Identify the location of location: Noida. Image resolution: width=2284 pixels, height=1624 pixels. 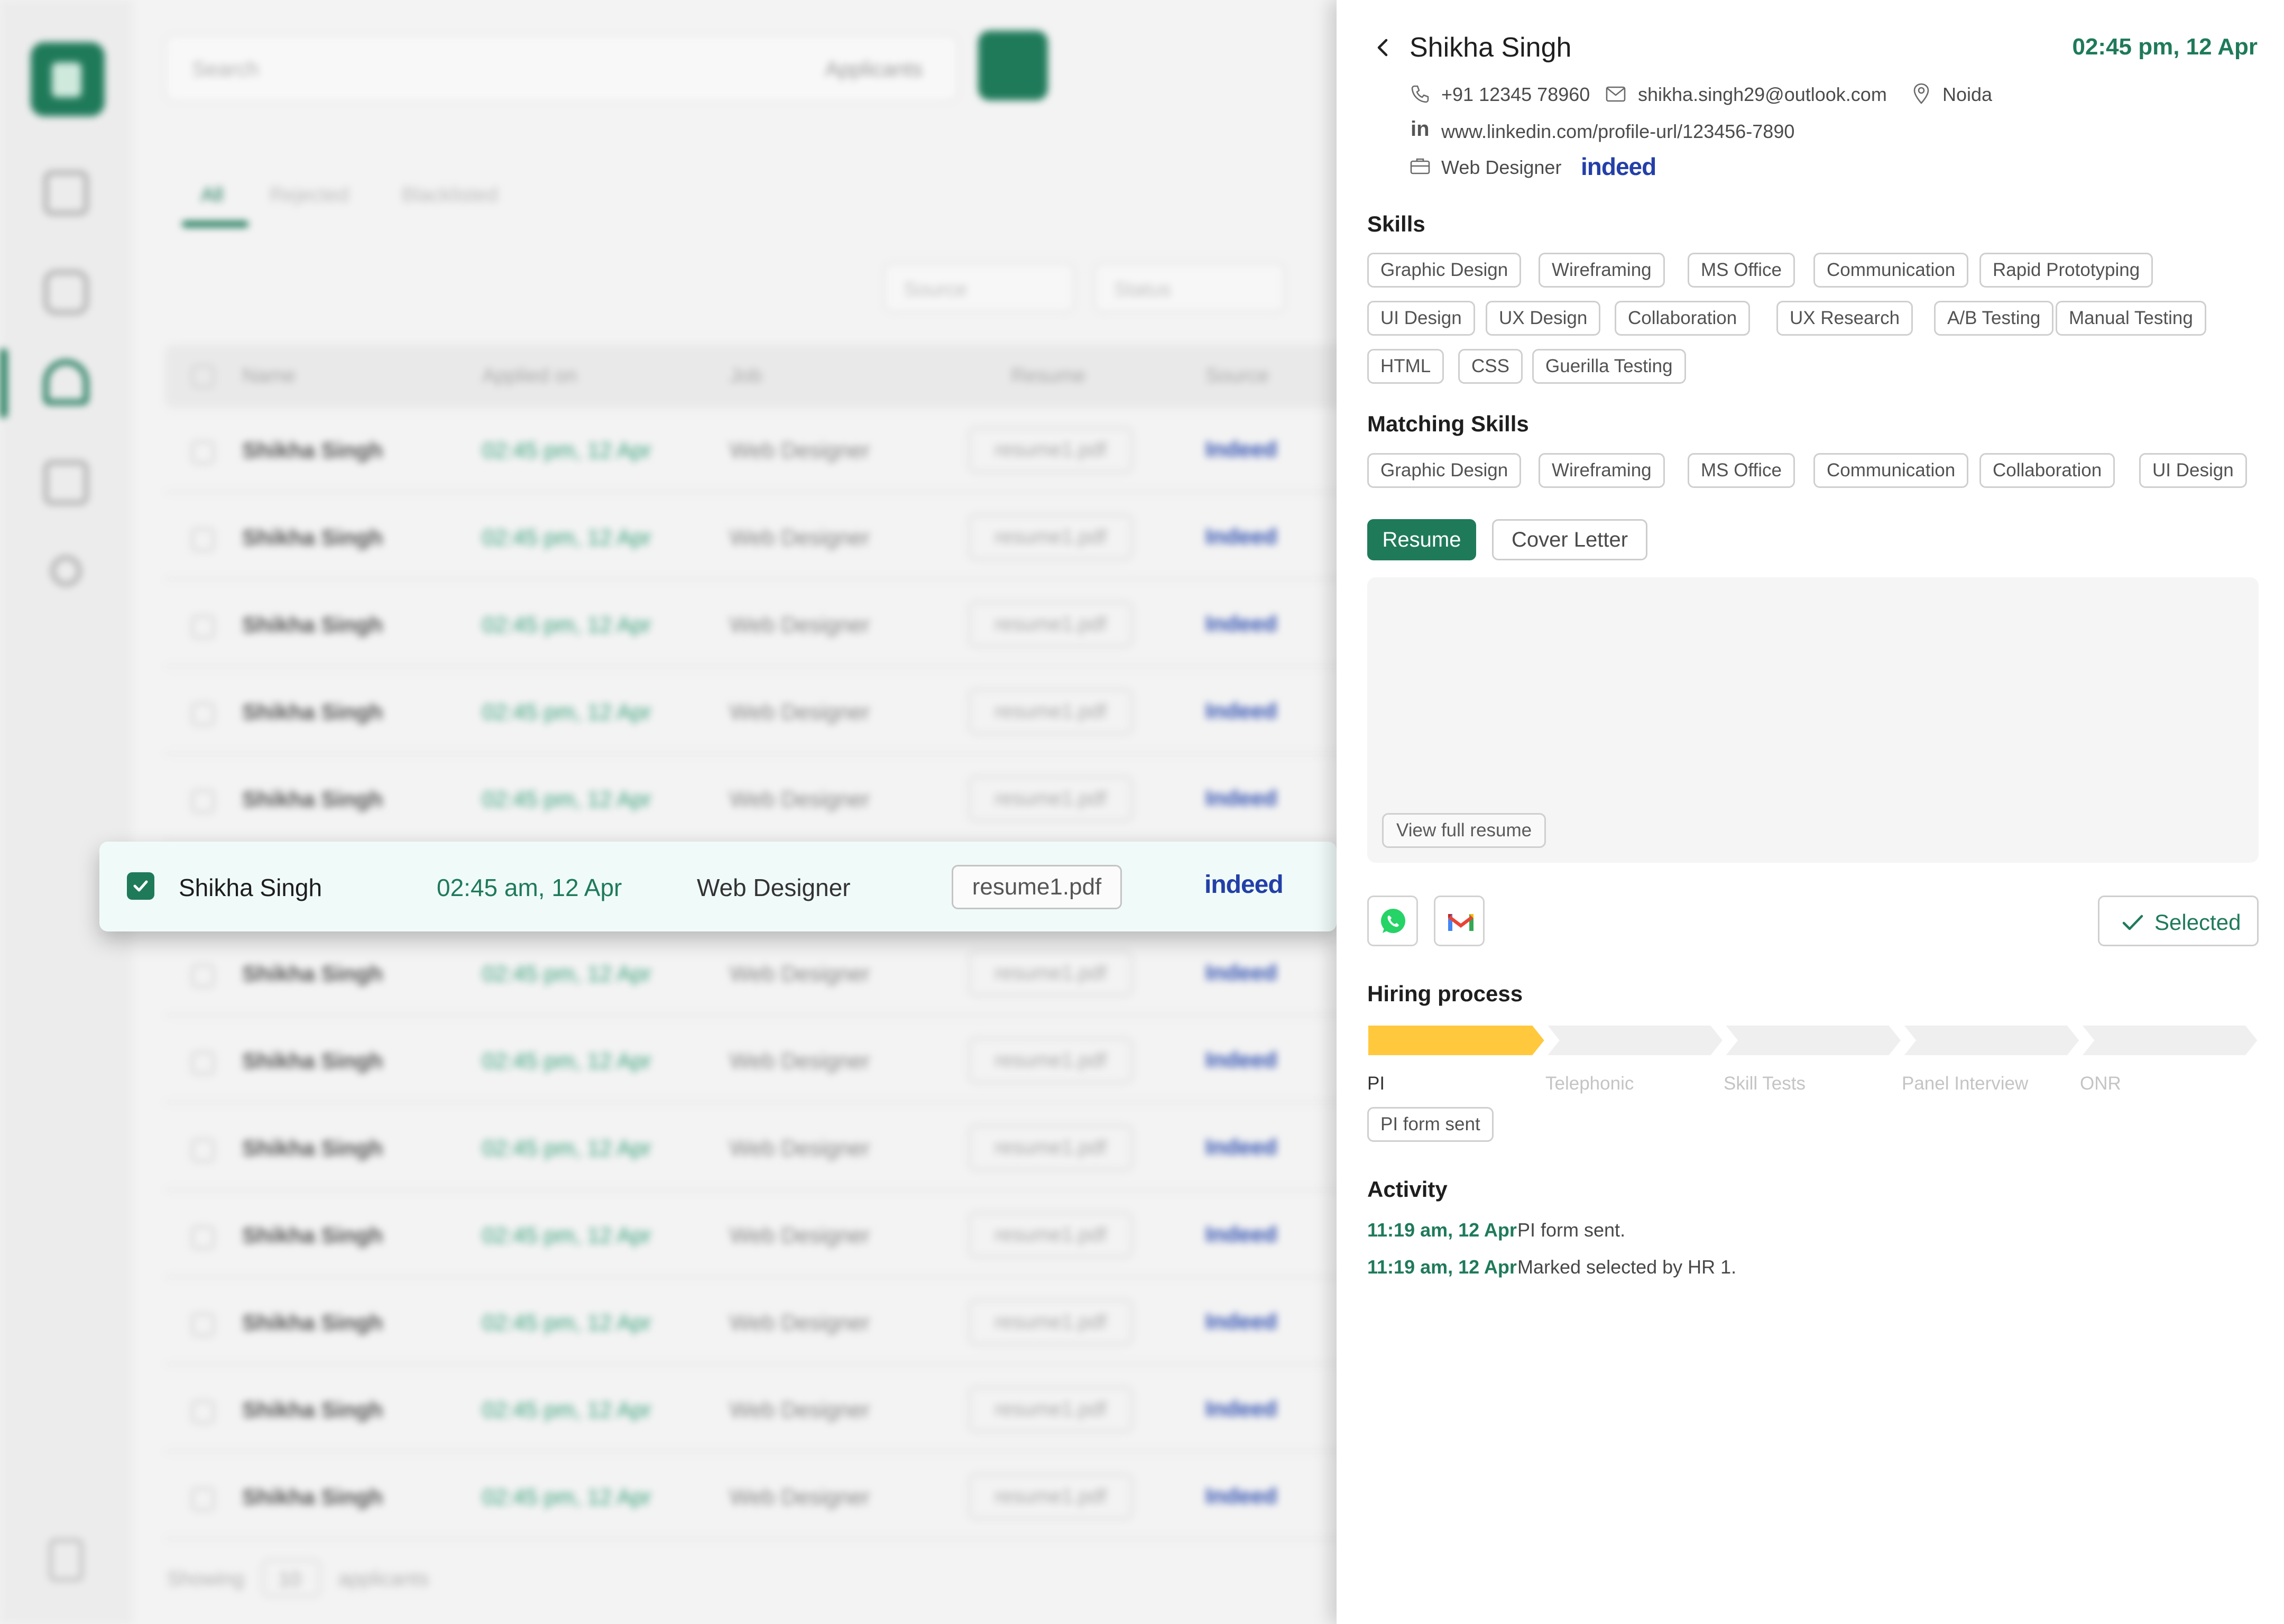
(1967, 95).